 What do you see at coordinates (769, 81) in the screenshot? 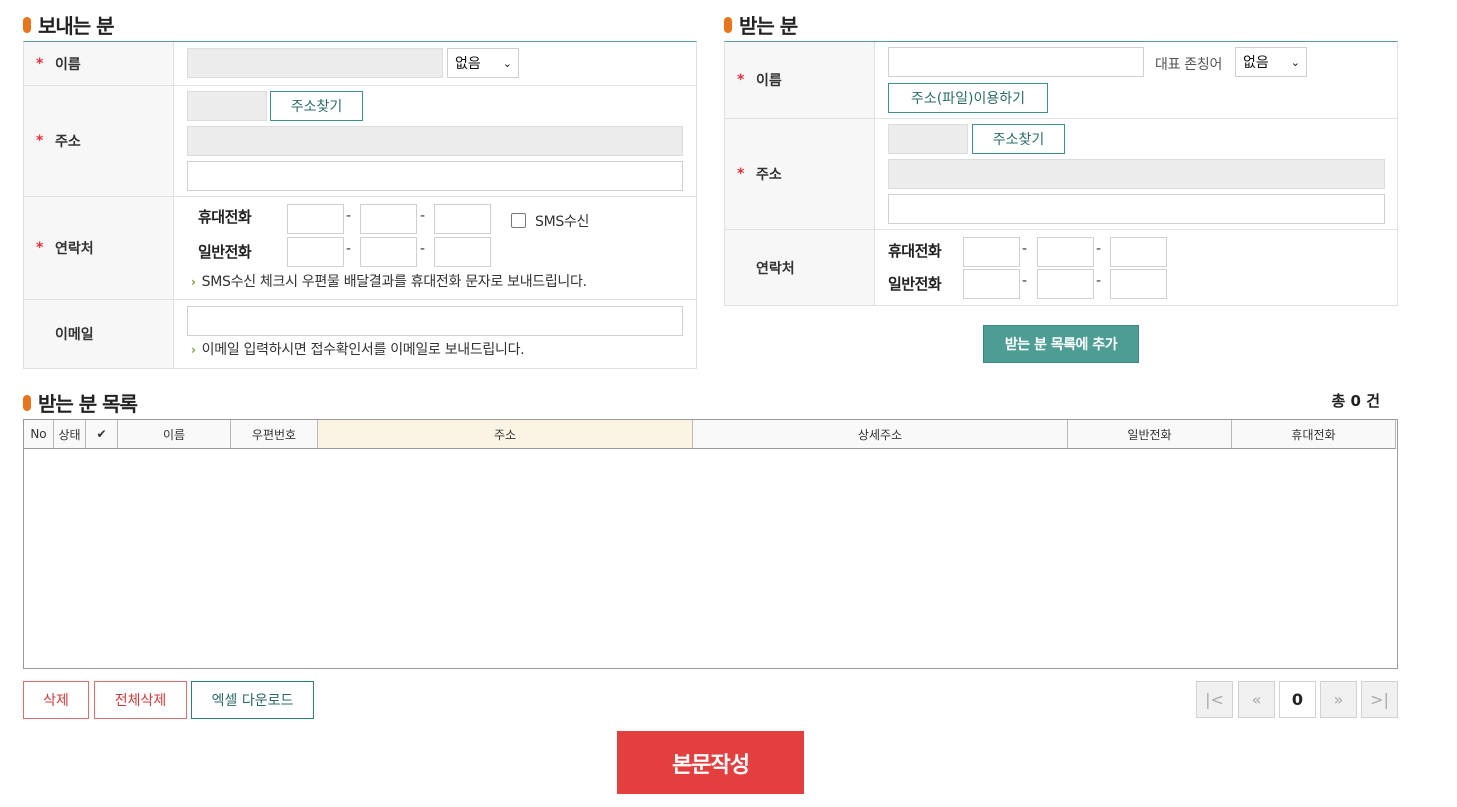
I see `recipient-name-label-text: 이름` at bounding box center [769, 81].